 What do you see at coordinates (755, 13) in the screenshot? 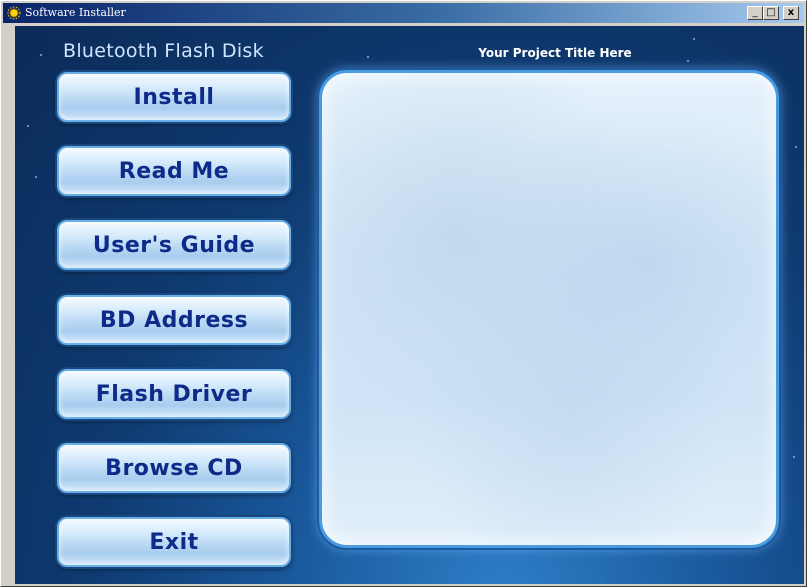
I see `minimize-button: _` at bounding box center [755, 13].